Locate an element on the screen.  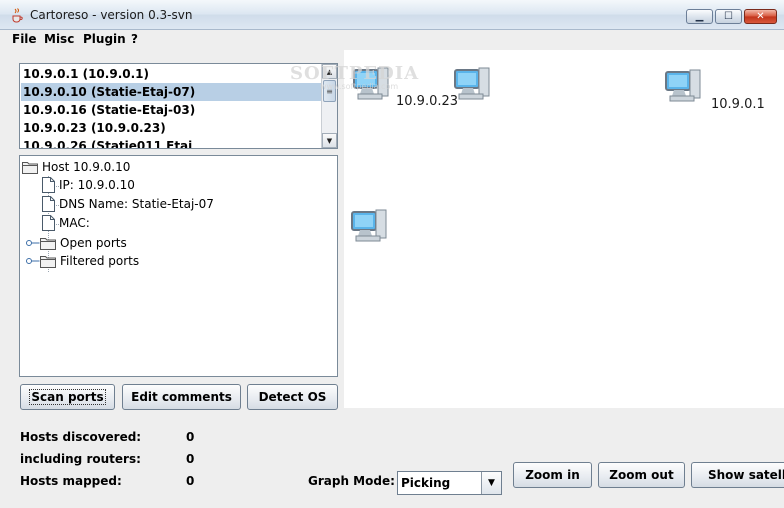
including-routers-label: including routers: is located at coordinates (80, 459).